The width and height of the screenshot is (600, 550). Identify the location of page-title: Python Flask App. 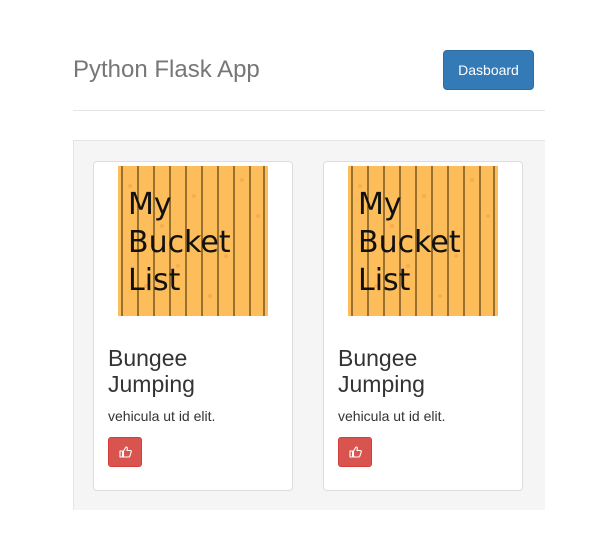
(166, 69).